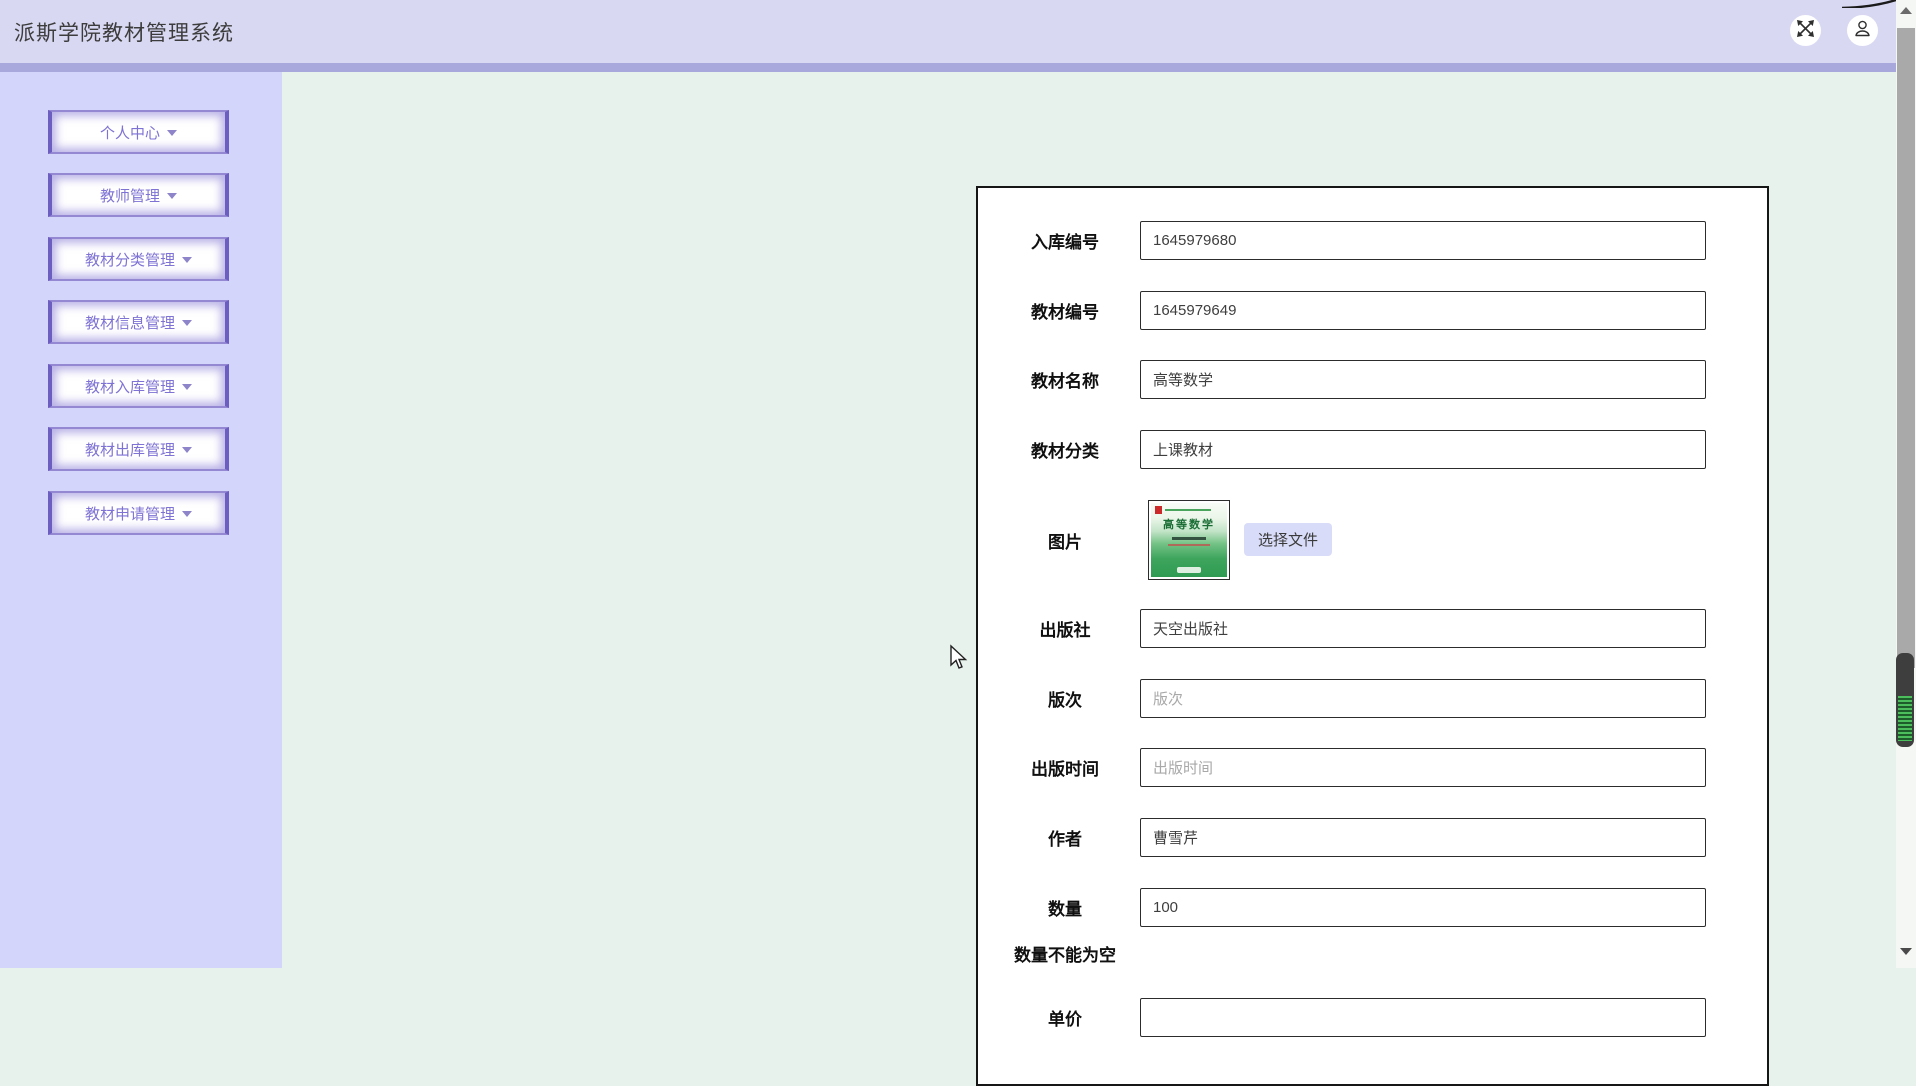 Image resolution: width=1916 pixels, height=1086 pixels. I want to click on form-row-image: 图片 高等数学 选择文件, so click(1372, 540).